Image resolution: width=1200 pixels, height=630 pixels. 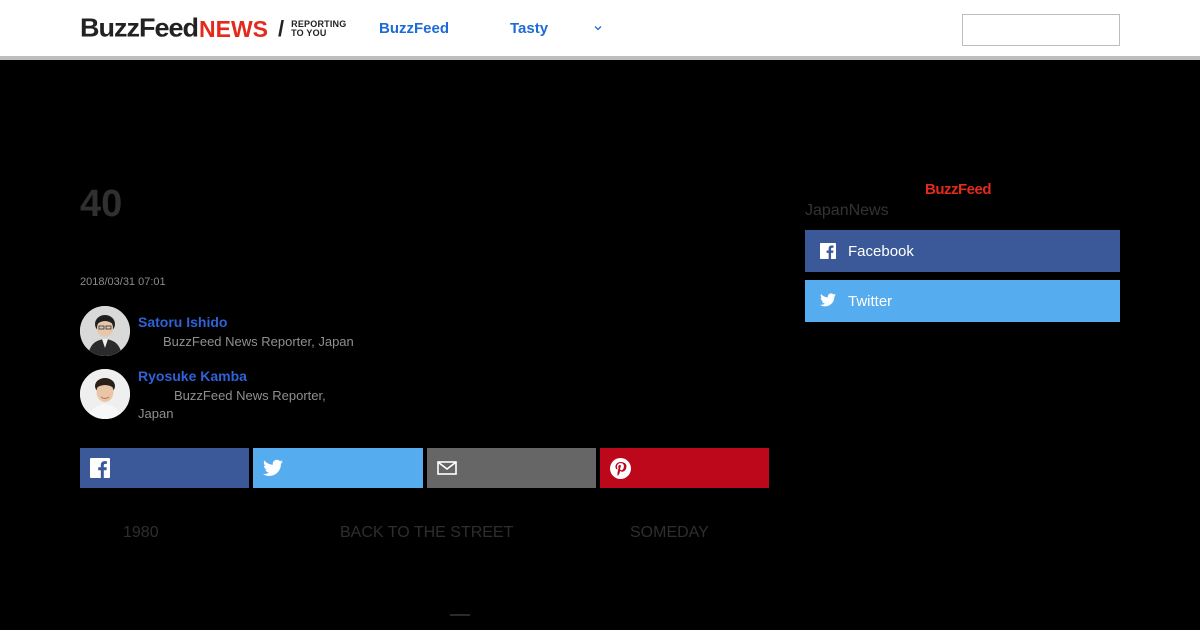 I want to click on mail-icon, so click(x=446, y=468).